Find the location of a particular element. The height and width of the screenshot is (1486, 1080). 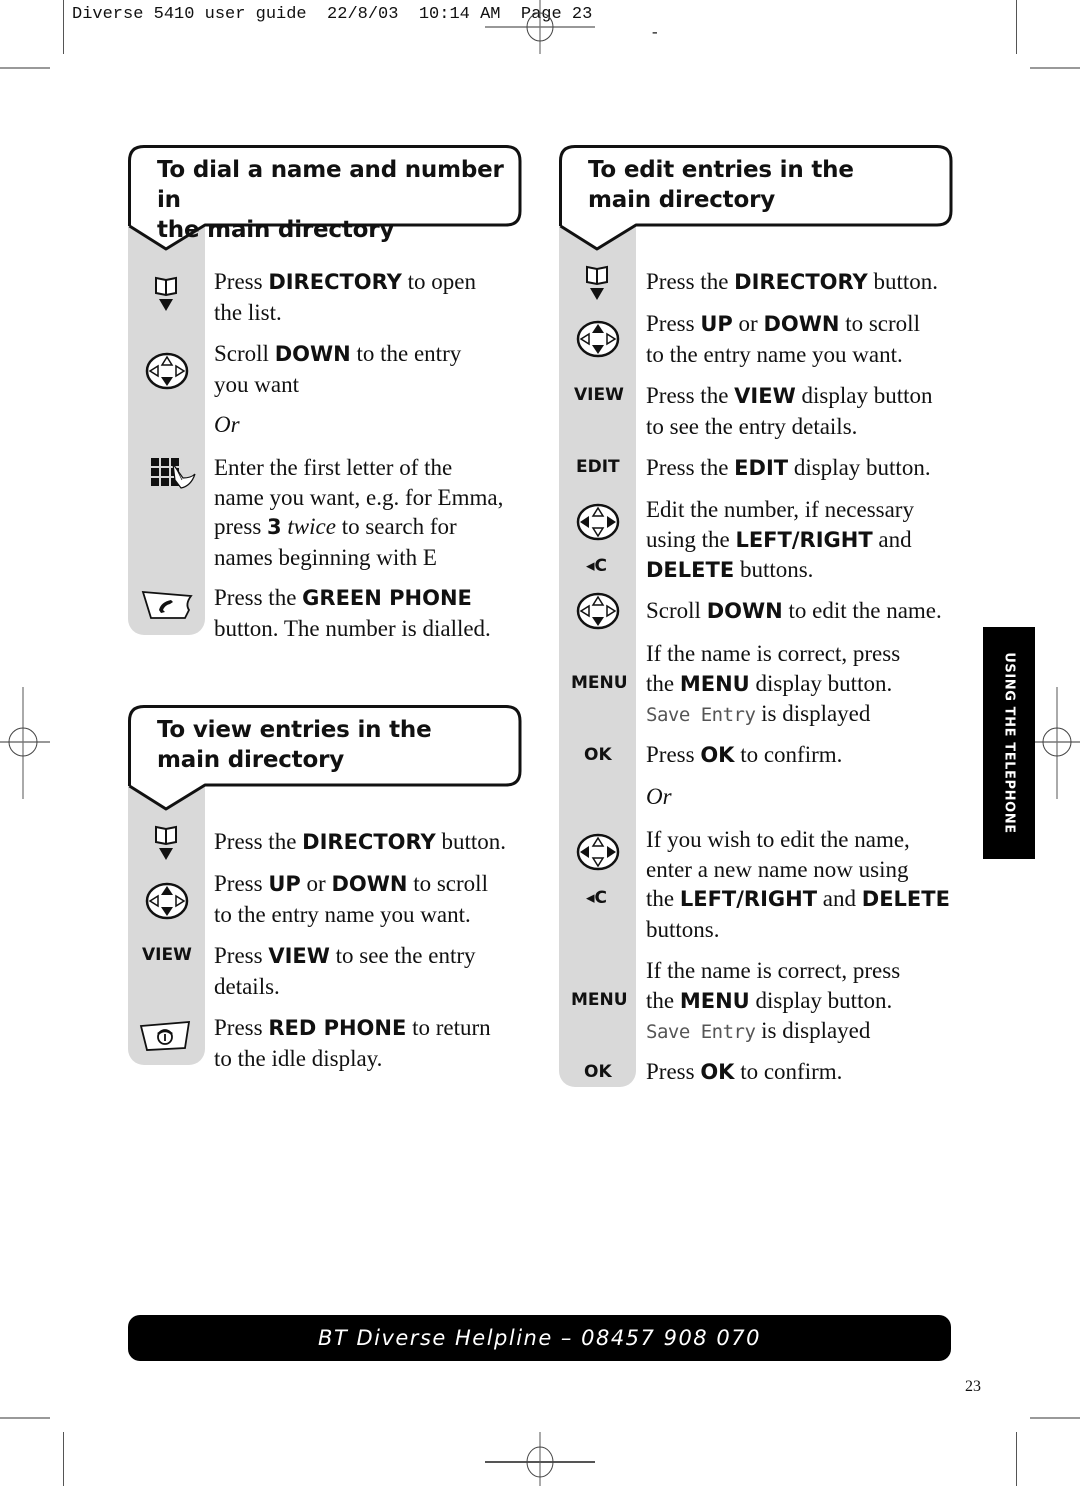

section-title: To view entries in the main directory is located at coordinates (294, 745).